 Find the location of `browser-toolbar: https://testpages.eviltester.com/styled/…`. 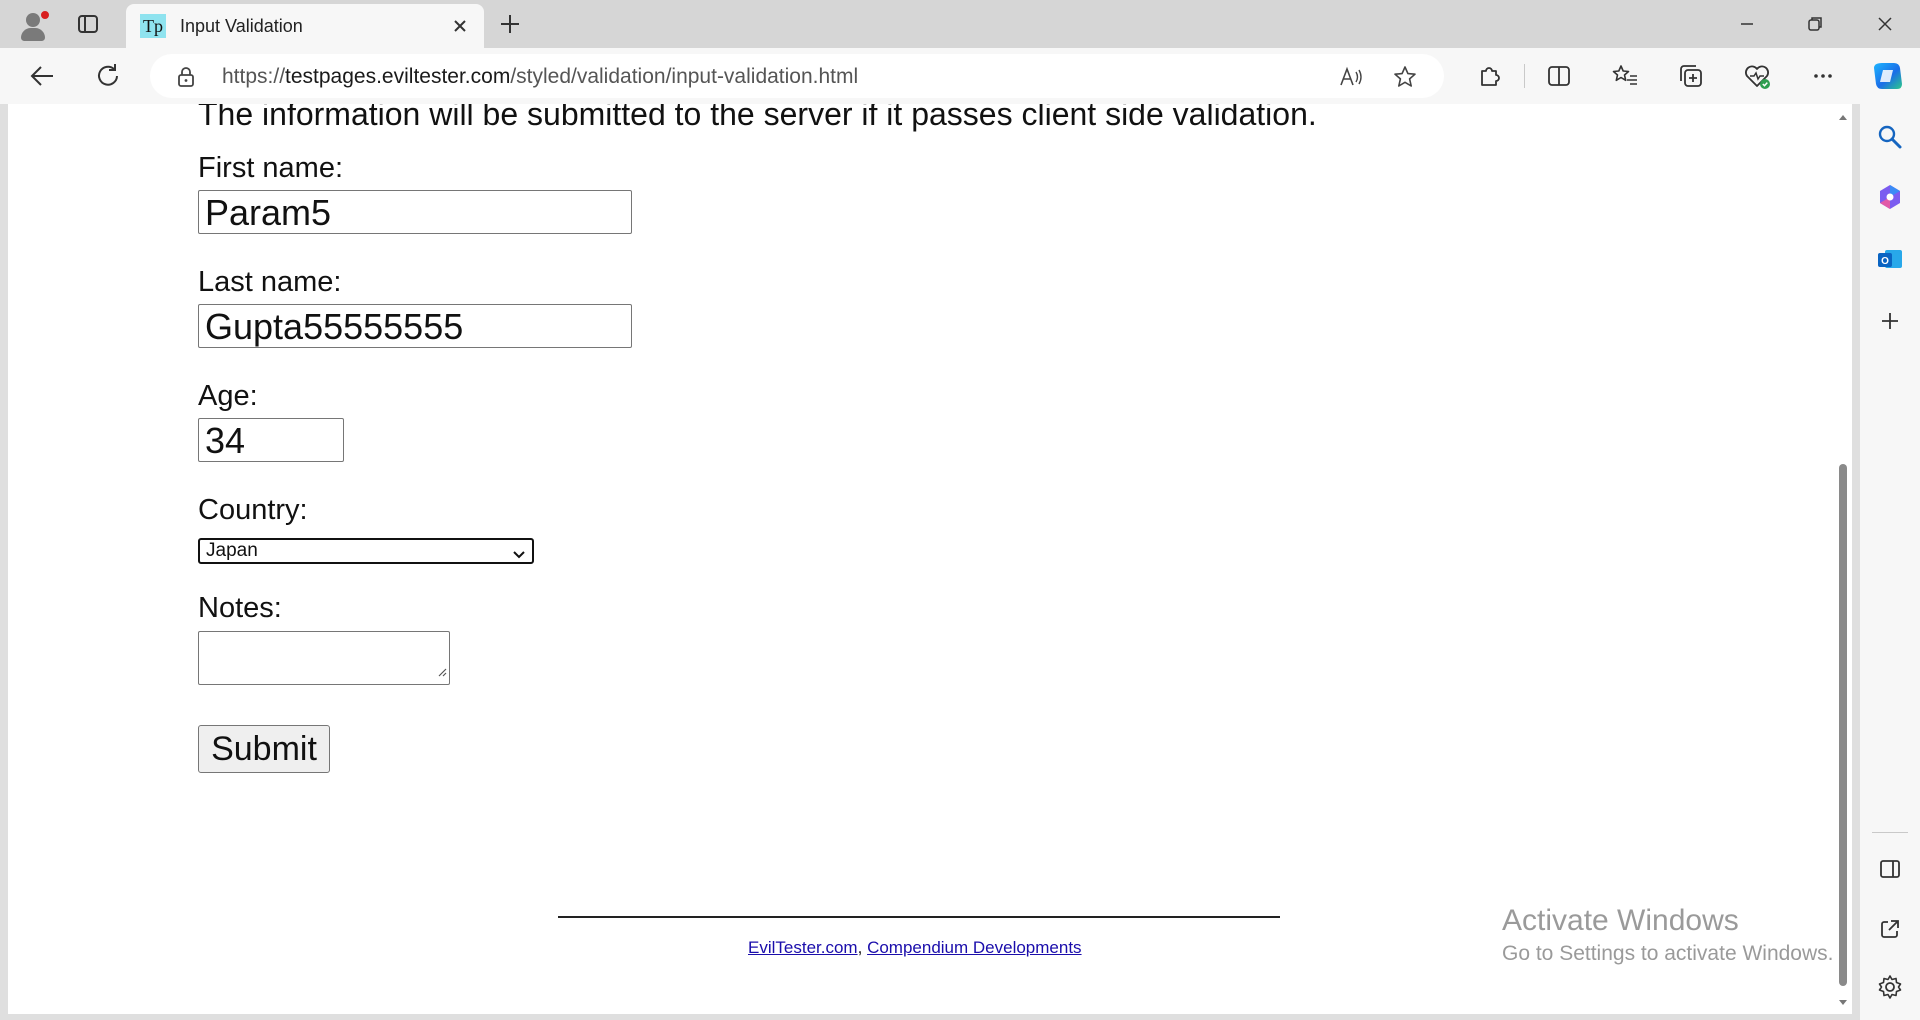

browser-toolbar: https://testpages.eviltester.com/styled/… is located at coordinates (960, 76).